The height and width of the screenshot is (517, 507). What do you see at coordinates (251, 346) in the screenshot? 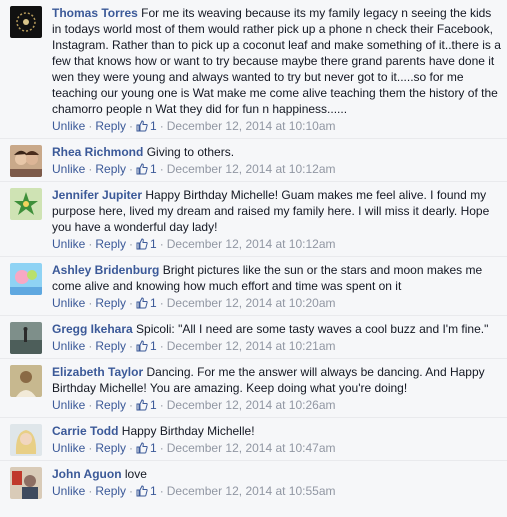
I see `comment-timestamp: December 12, 2014 at 10:21am` at bounding box center [251, 346].